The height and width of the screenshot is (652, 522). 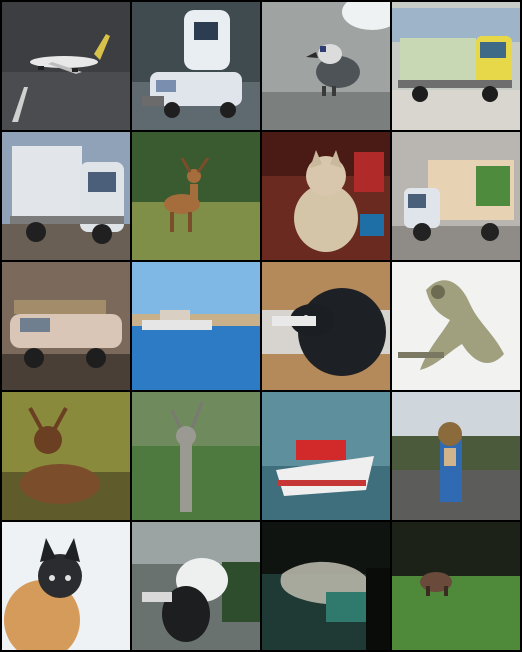 I want to click on tile-dog, so click(x=326, y=326).